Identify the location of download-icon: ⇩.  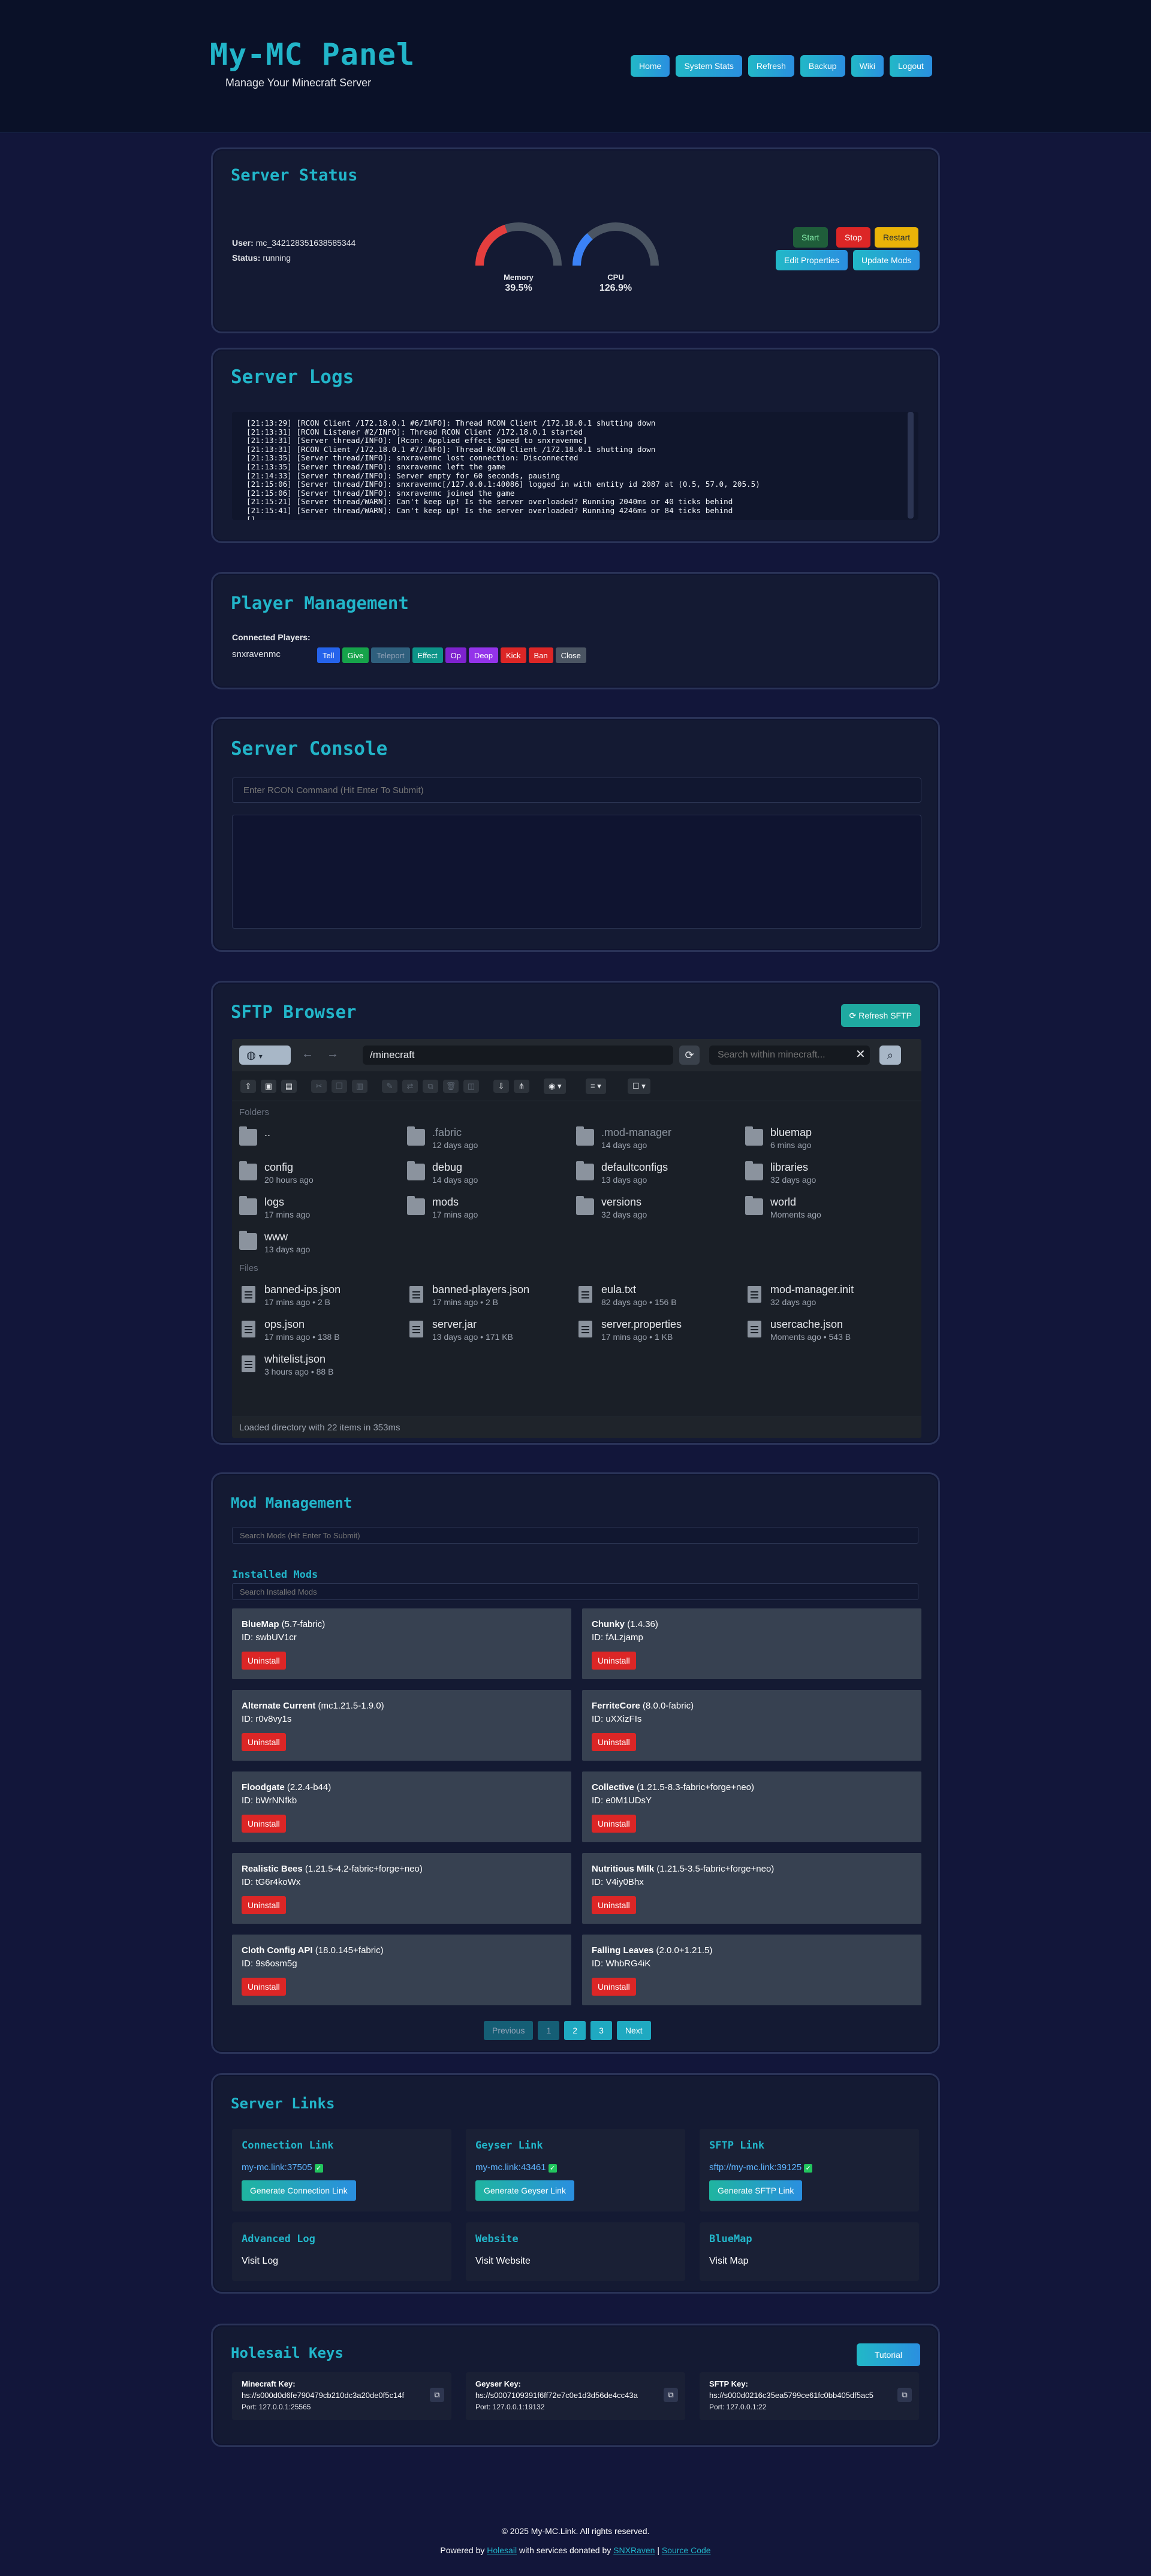
(501, 1086).